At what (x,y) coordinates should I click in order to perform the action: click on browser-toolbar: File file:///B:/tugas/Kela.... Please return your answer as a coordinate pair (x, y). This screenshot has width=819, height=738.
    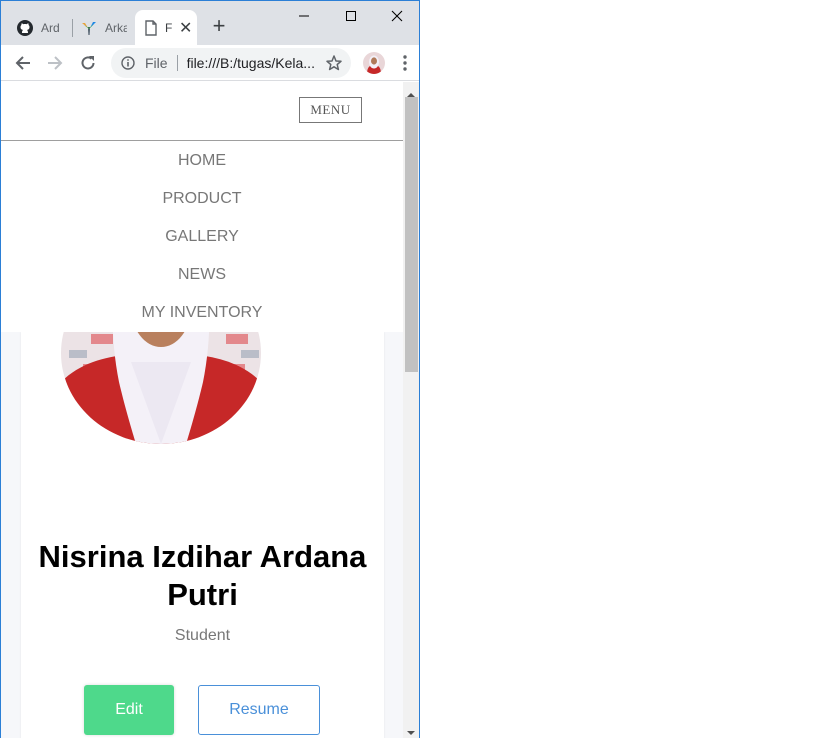
    Looking at the image, I should click on (210, 63).